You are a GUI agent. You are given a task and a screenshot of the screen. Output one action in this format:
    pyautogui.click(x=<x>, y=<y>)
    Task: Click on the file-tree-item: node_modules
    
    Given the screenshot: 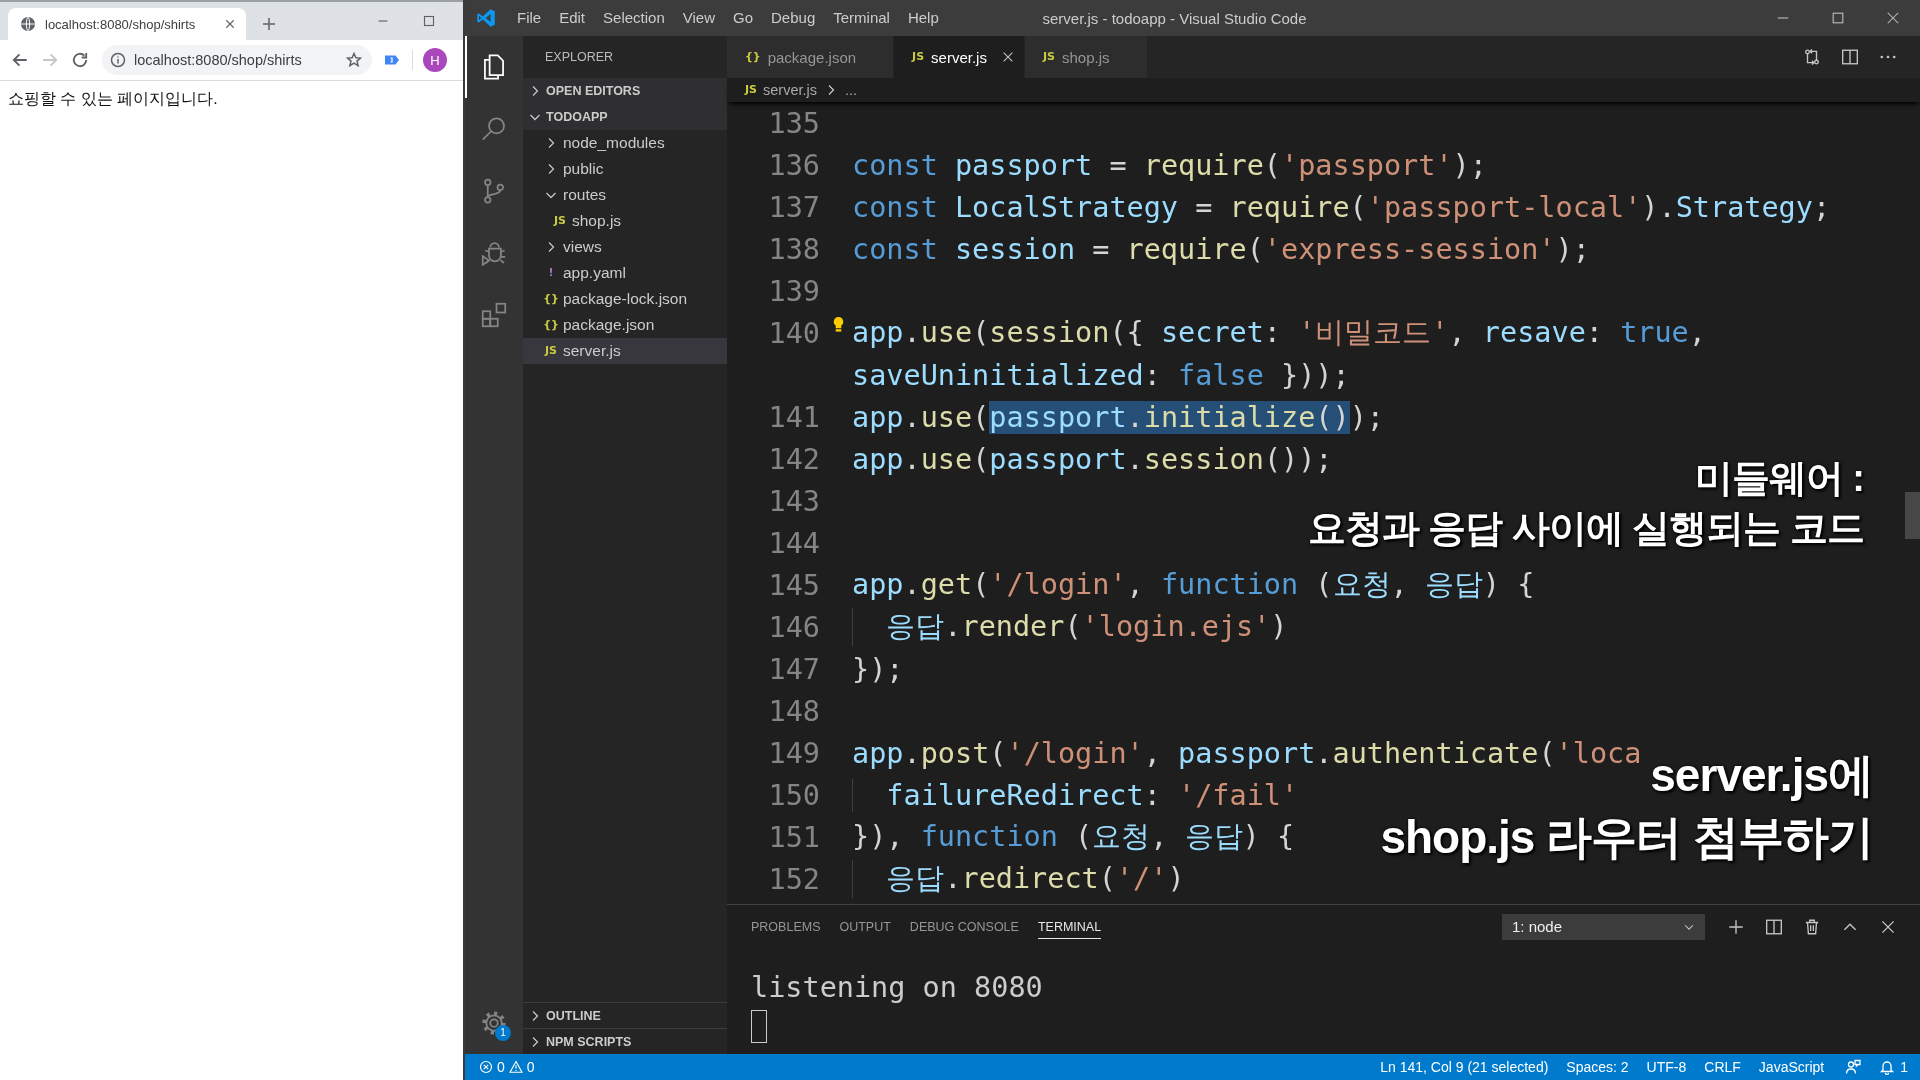 What is the action you would take?
    pyautogui.click(x=625, y=143)
    